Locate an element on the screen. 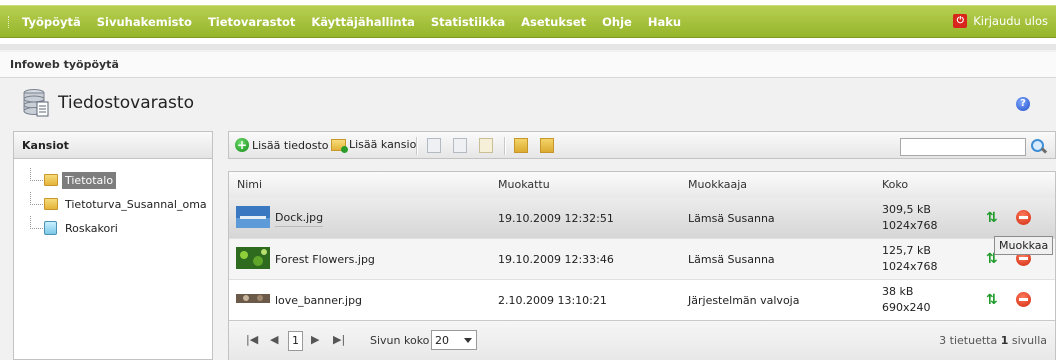  file-name: Dock.jpg is located at coordinates (299, 219).